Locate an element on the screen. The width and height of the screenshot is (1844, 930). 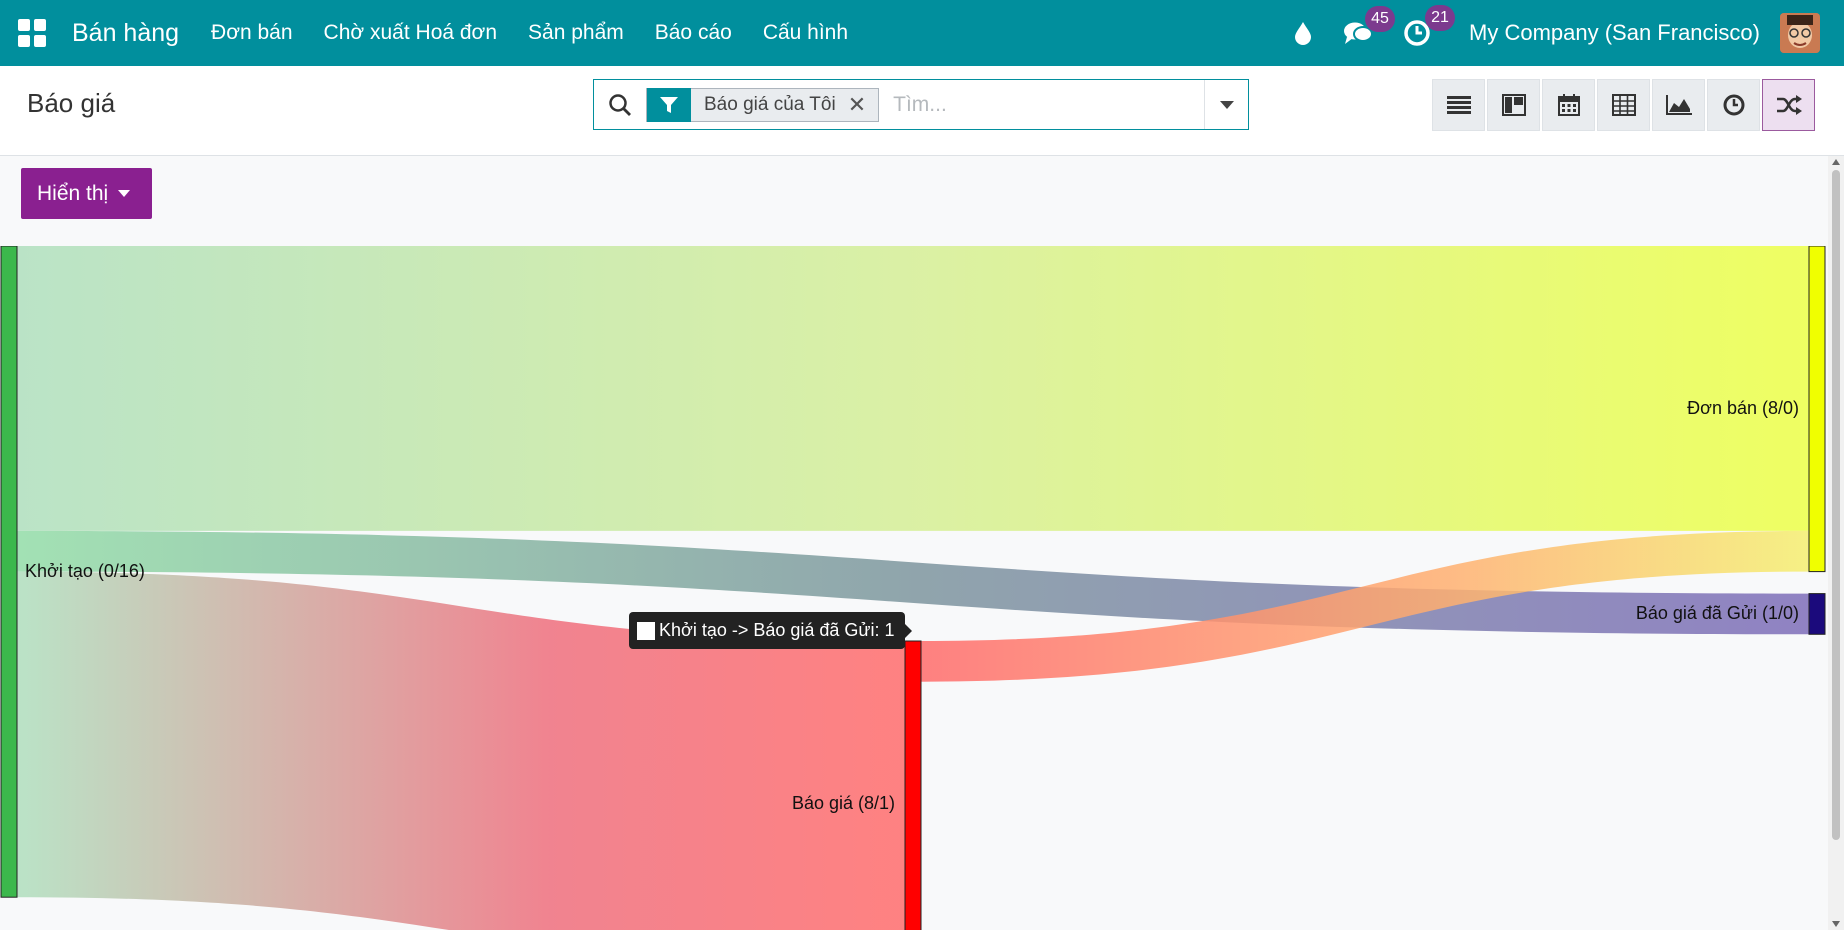
kanban-view-button is located at coordinates (1513, 105).